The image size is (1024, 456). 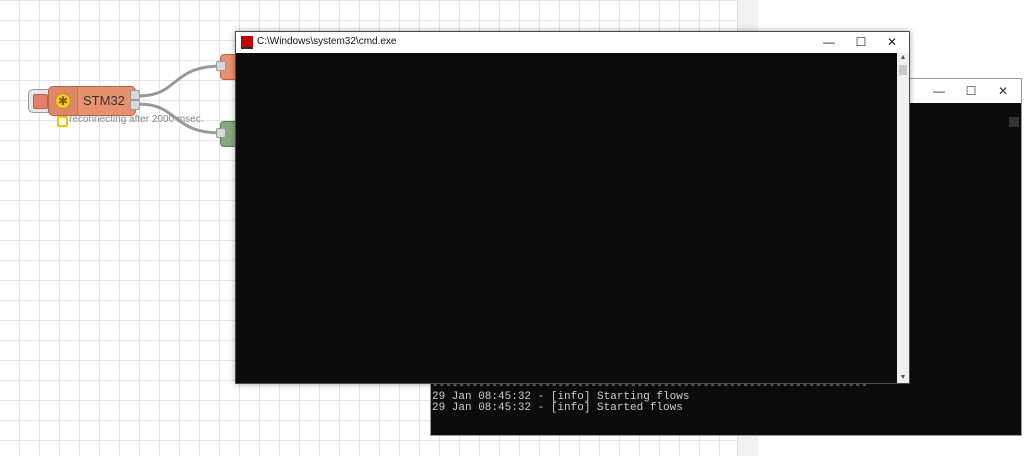 What do you see at coordinates (903, 58) in the screenshot?
I see `scroll-up-icon: ▲` at bounding box center [903, 58].